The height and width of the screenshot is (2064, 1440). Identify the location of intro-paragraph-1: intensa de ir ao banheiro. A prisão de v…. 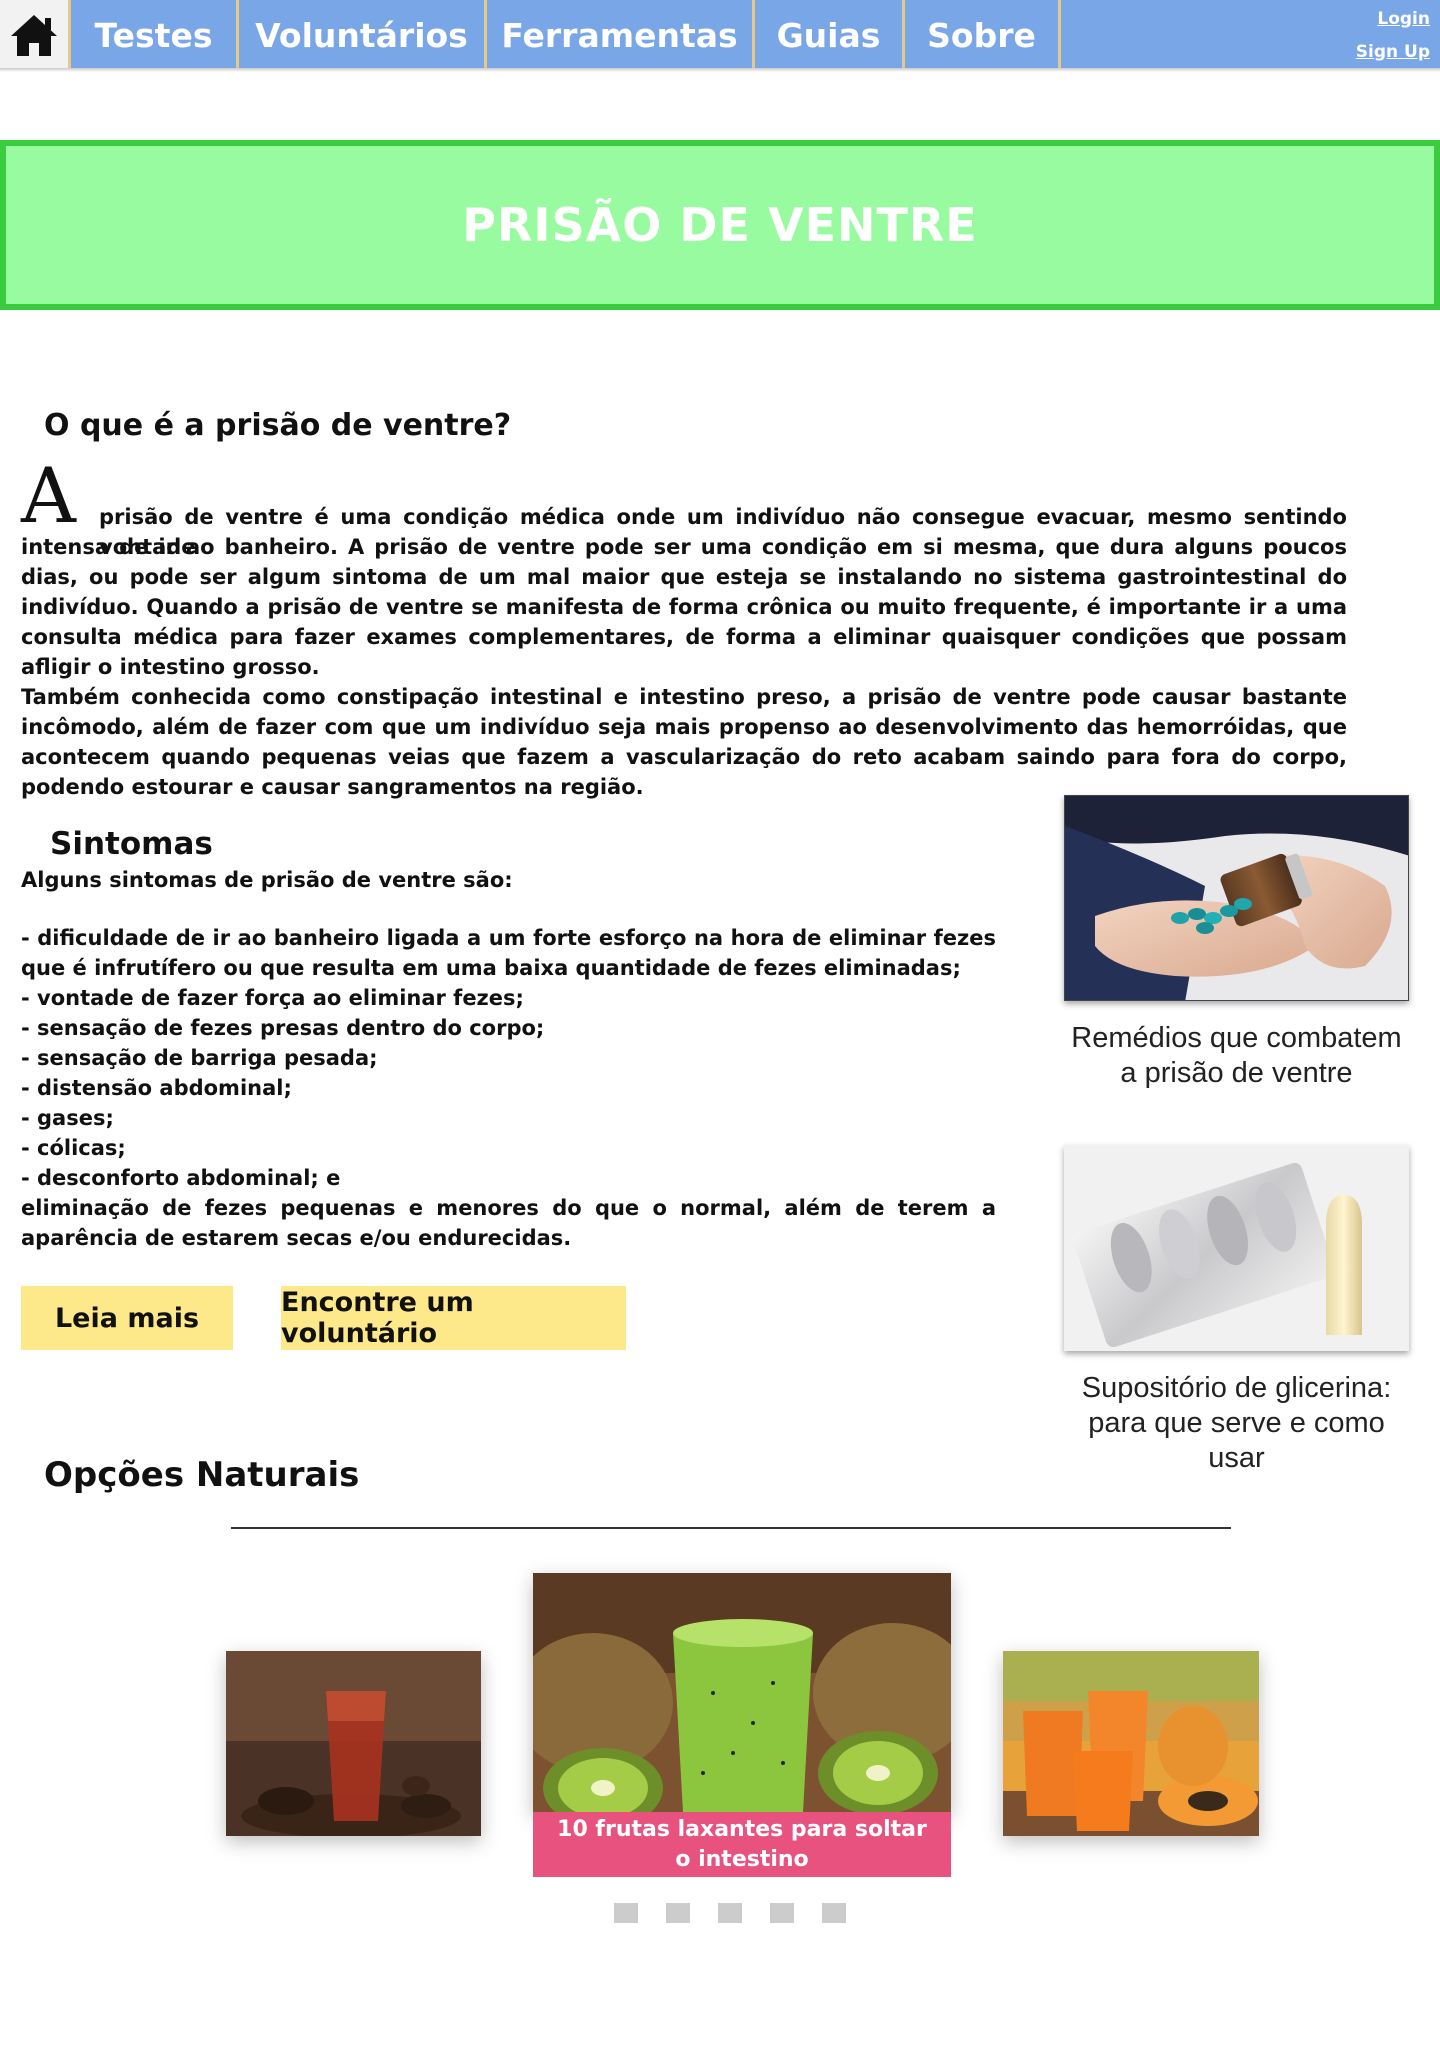
(684, 607).